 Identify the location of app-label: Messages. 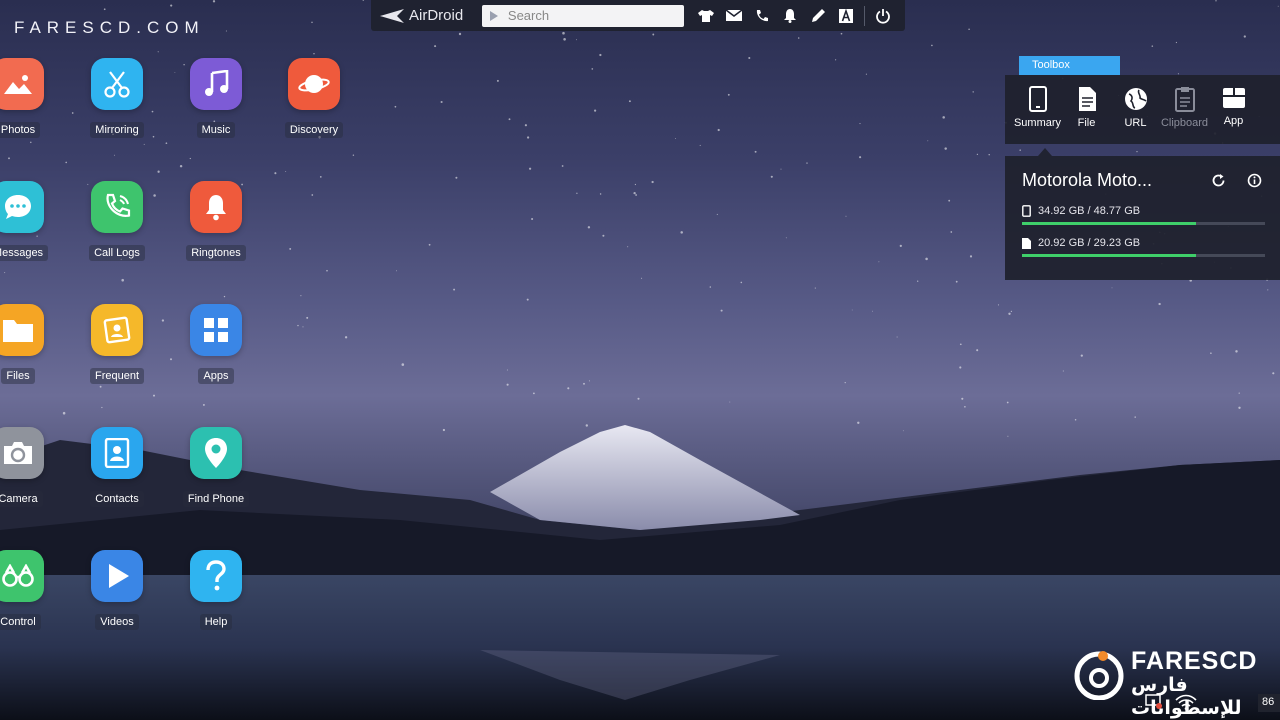
(24, 253).